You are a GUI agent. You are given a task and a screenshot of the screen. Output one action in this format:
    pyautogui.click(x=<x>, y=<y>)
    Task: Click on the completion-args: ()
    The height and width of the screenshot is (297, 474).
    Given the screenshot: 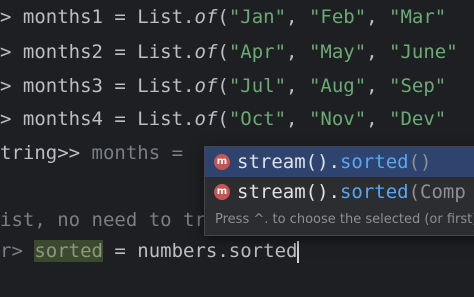 What is the action you would take?
    pyautogui.click(x=420, y=162)
    